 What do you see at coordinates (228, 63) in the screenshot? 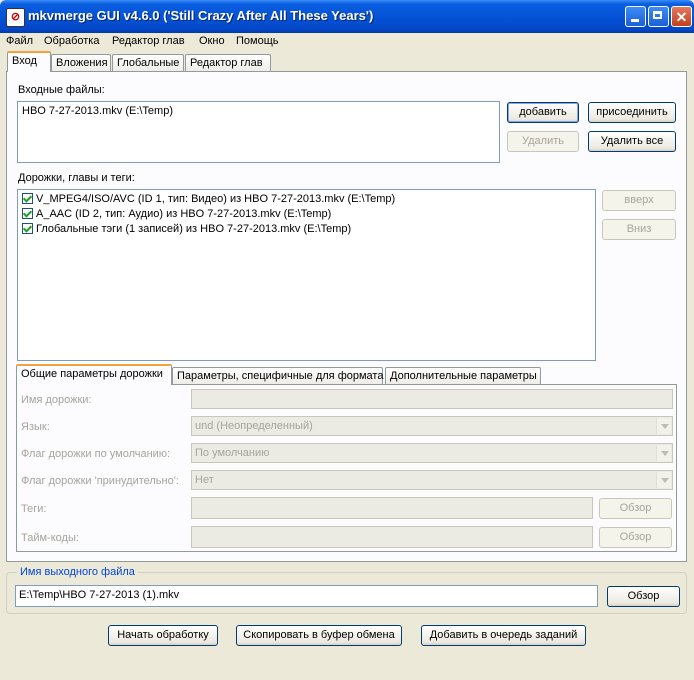
I see `tab-chapter-editor: Редактор глав` at bounding box center [228, 63].